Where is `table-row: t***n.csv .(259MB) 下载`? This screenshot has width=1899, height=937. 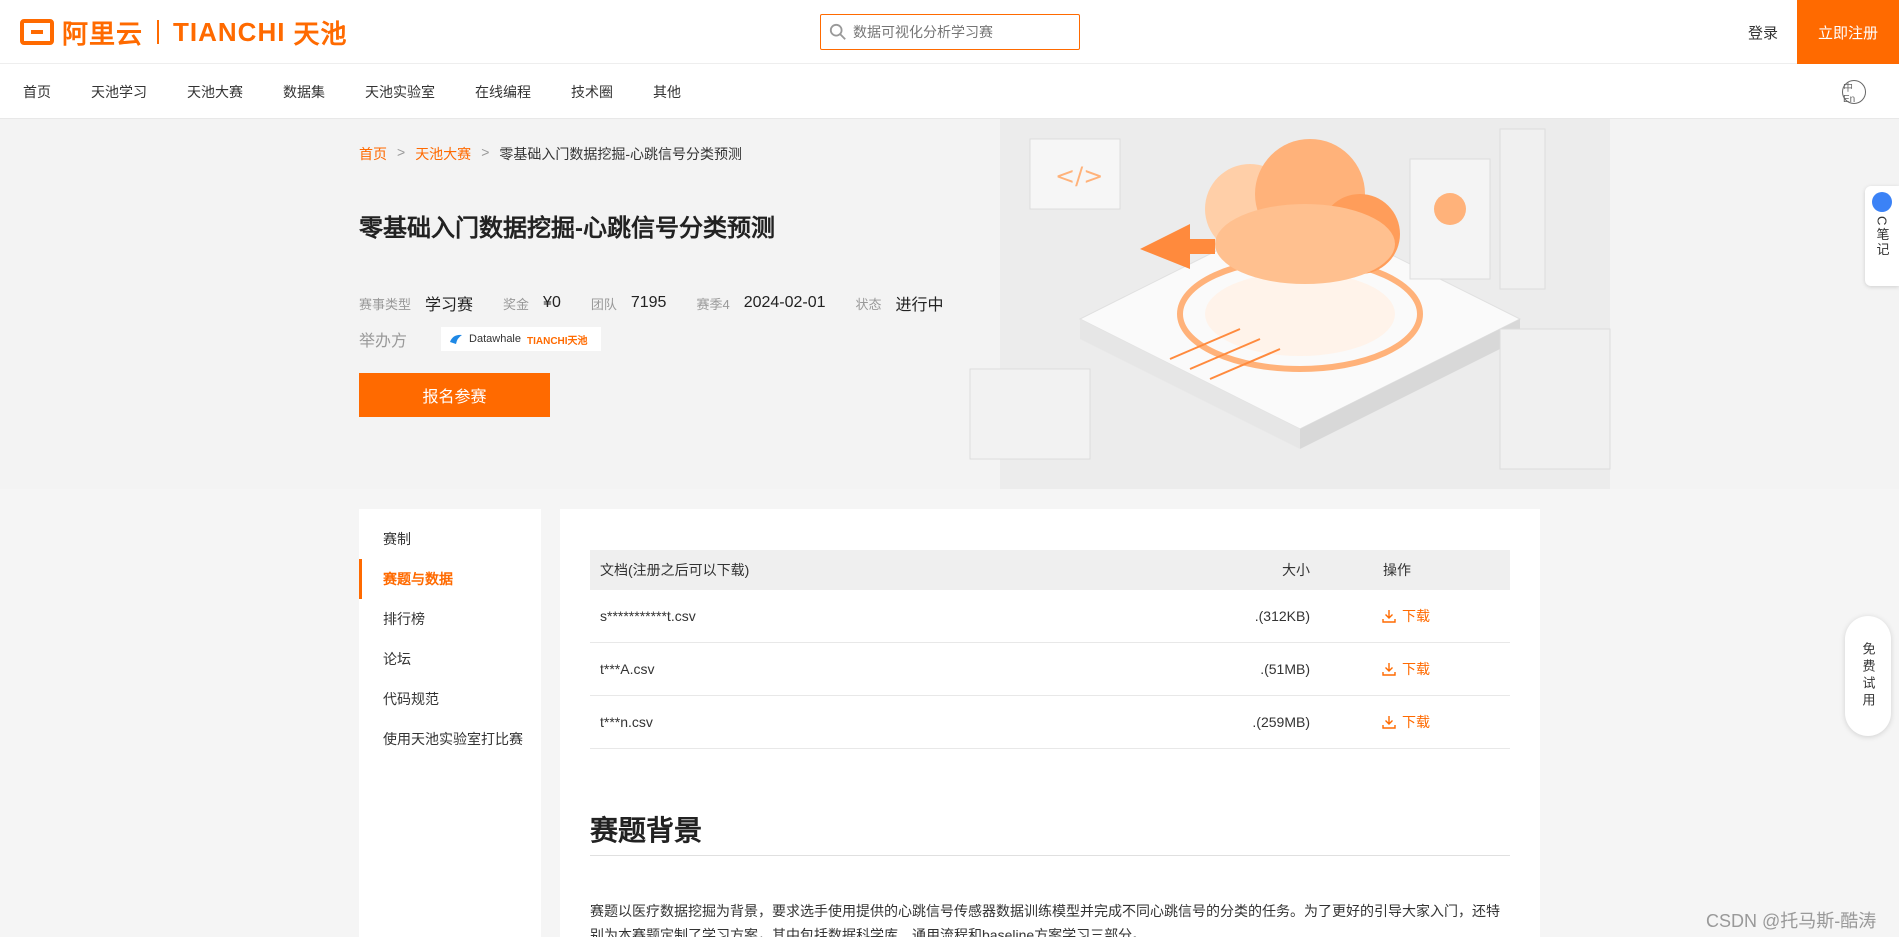
table-row: t***n.csv .(259MB) 下载 is located at coordinates (1050, 722).